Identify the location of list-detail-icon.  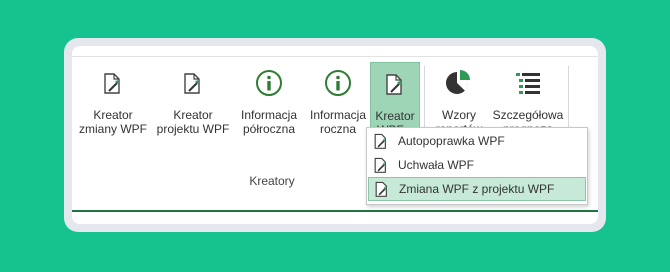
(528, 83).